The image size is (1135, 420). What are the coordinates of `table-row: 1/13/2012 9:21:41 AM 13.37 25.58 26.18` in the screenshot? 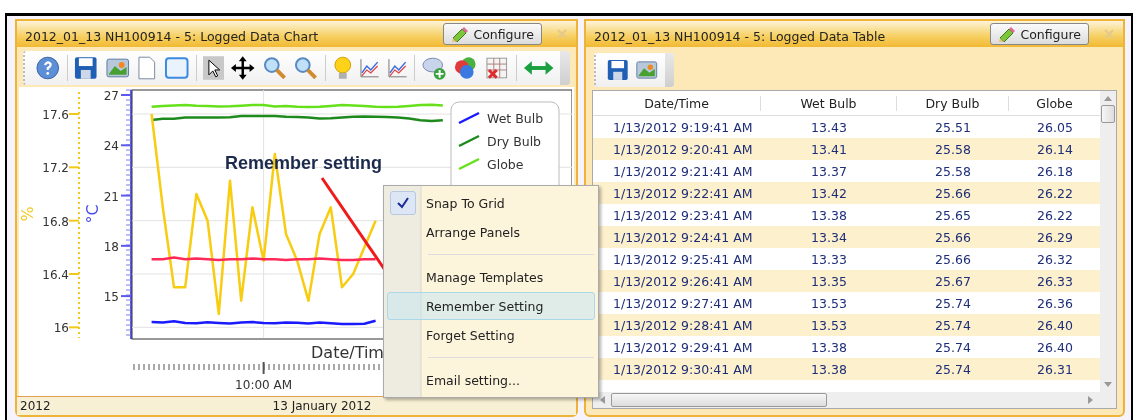 It's located at (846, 171).